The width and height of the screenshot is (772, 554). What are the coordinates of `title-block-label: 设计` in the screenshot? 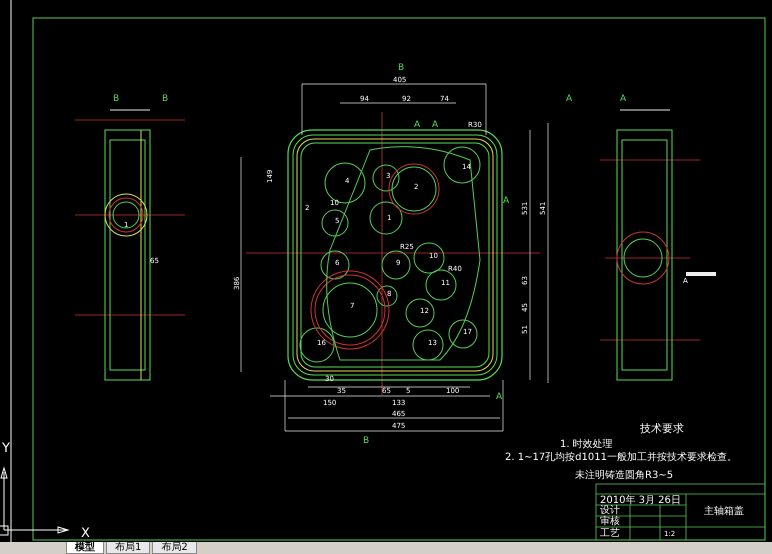 It's located at (610, 510).